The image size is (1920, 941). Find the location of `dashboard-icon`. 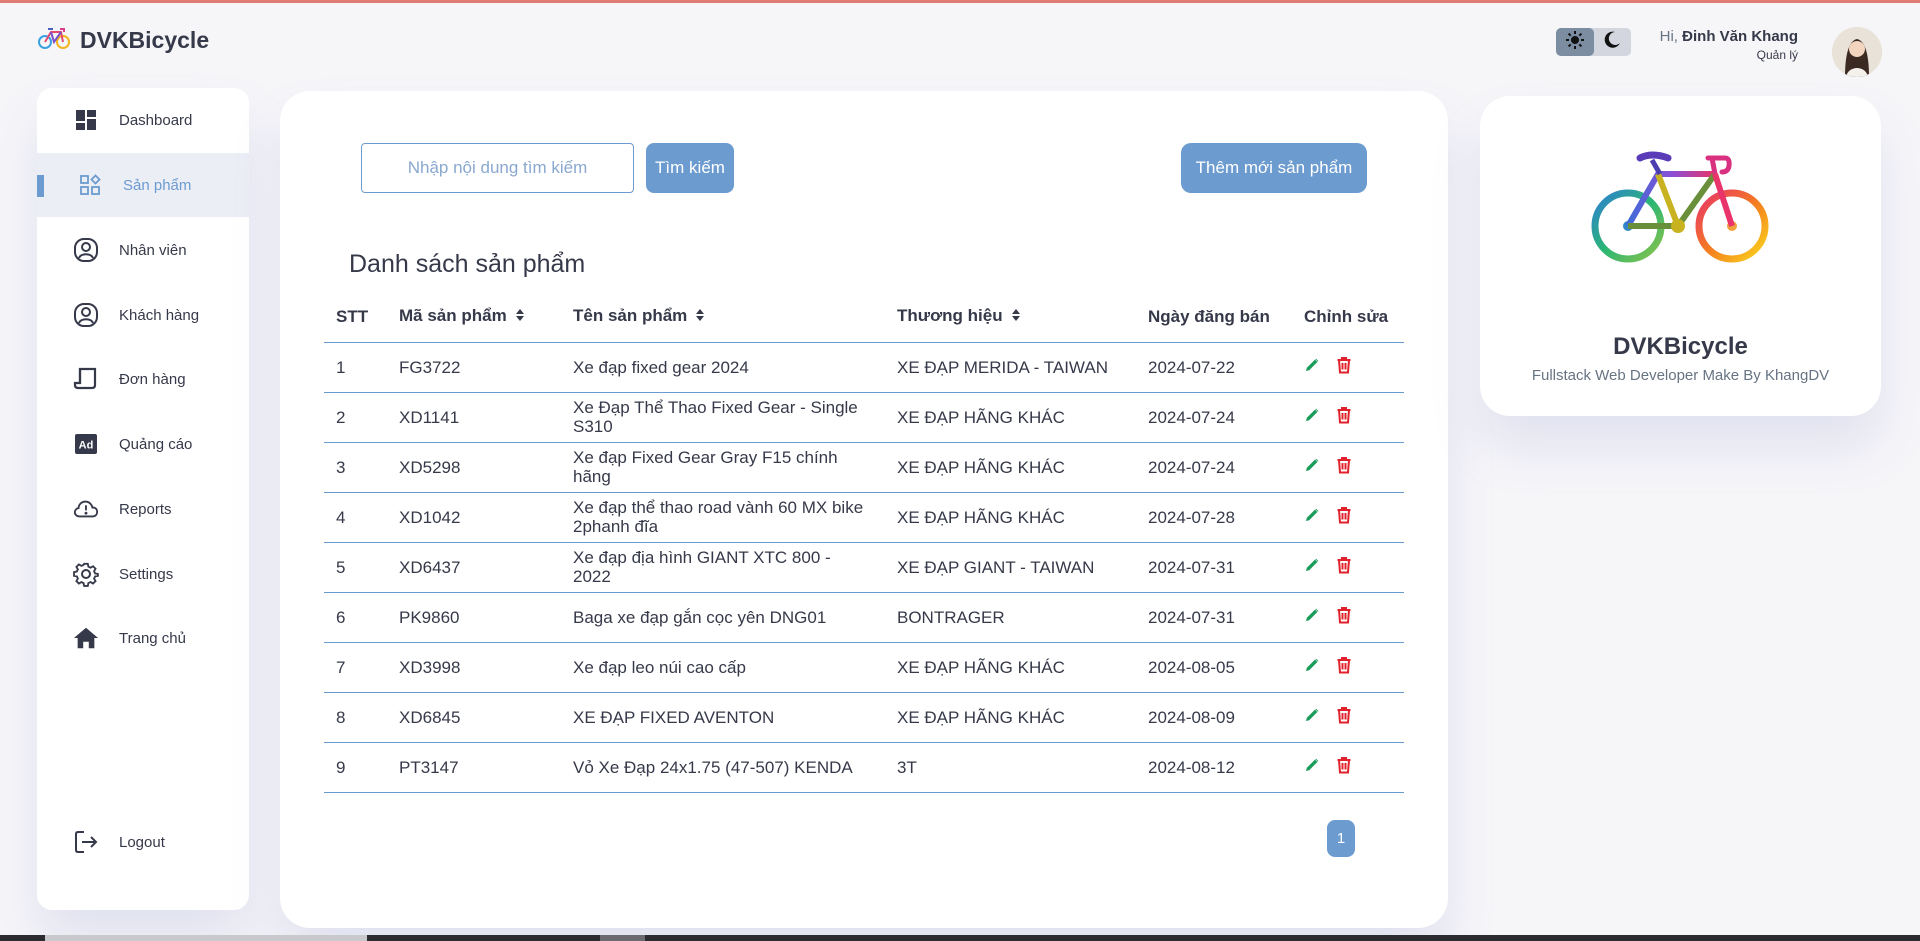

dashboard-icon is located at coordinates (86, 120).